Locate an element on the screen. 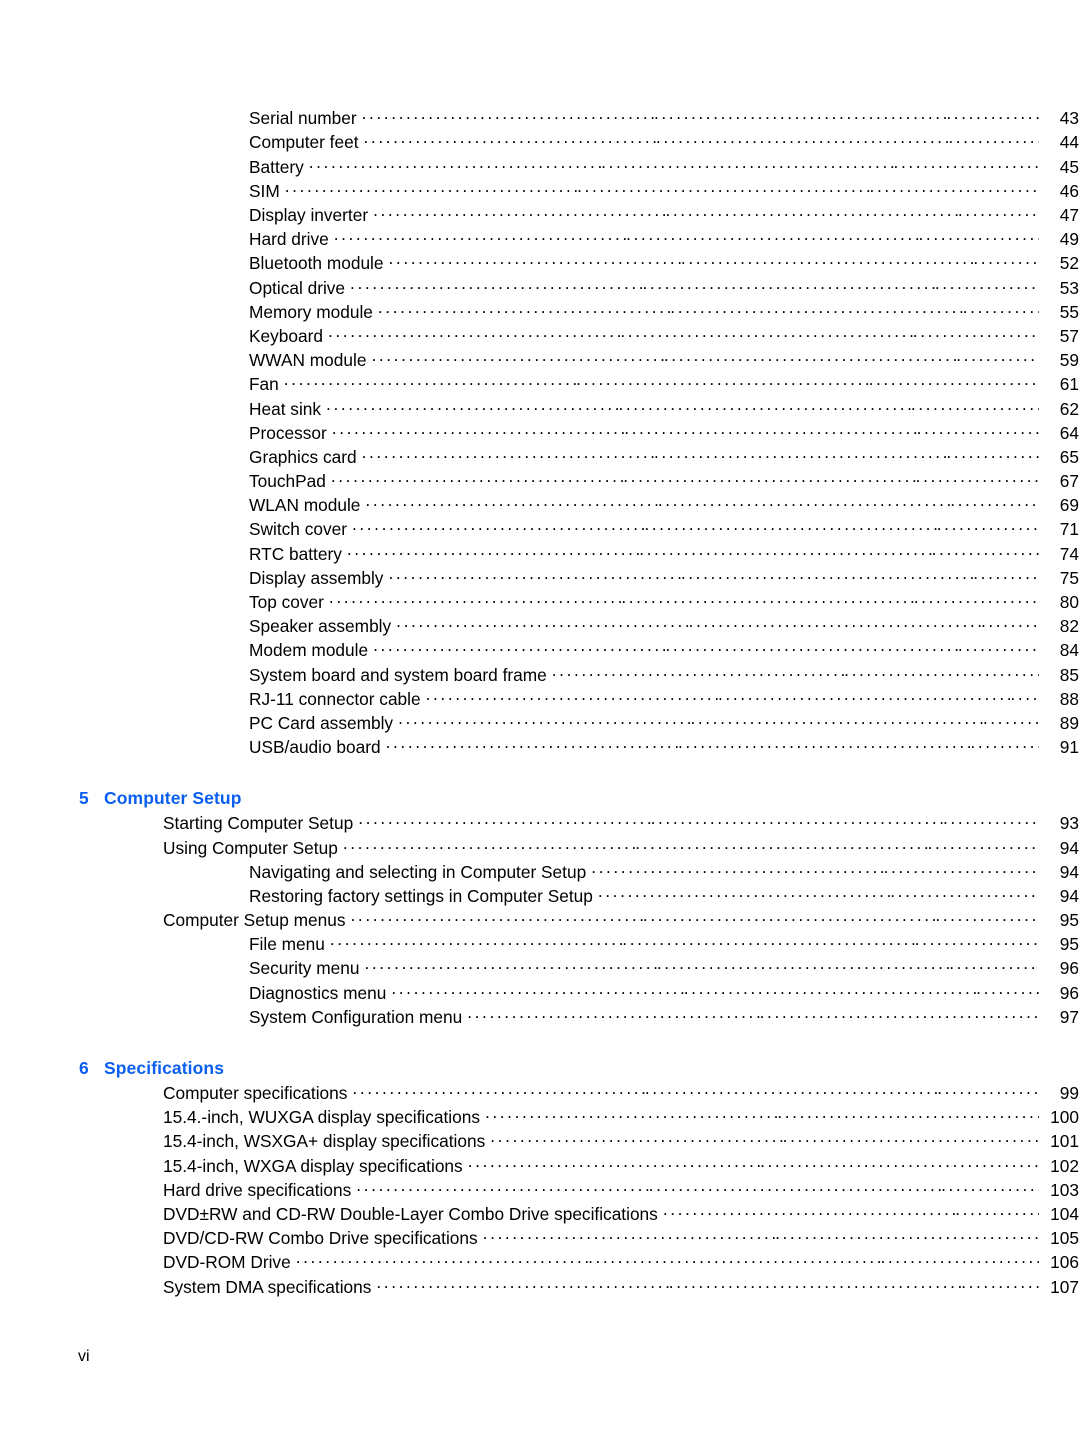 The width and height of the screenshot is (1080, 1437). toc-entry-page-number: 80 is located at coordinates (1069, 602).